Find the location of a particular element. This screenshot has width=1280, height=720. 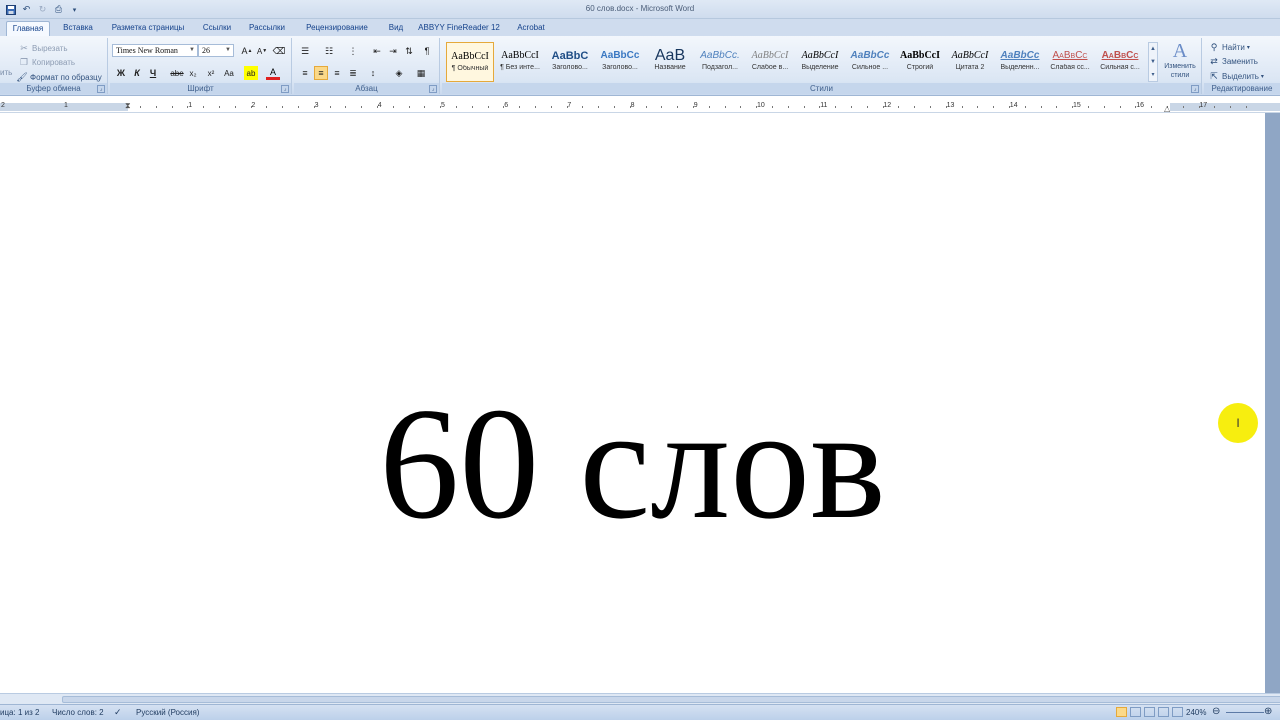

style-sample: AaBbCc is located at coordinates (870, 55).